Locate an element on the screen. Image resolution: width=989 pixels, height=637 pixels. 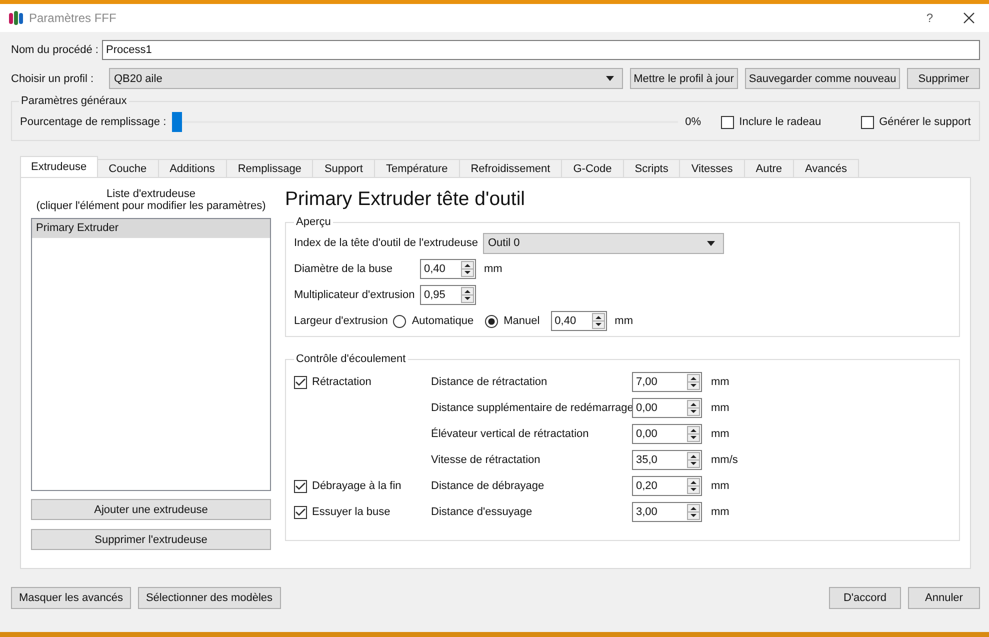
group-title: Paramètres généraux is located at coordinates (74, 101).